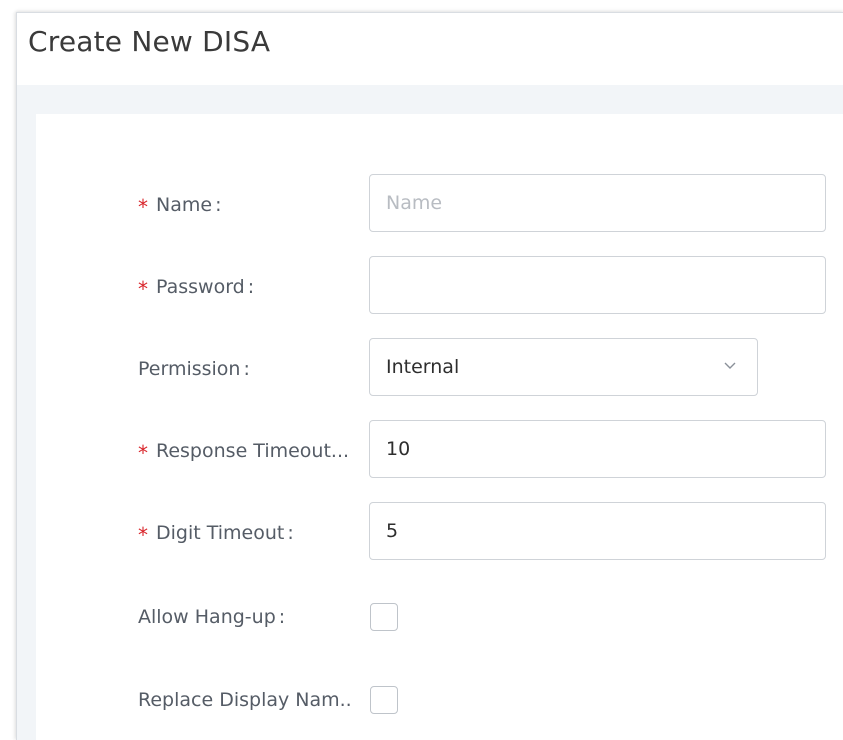 The image size is (843, 740). What do you see at coordinates (430, 49) in the screenshot?
I see `dialog-header: Create New DISA` at bounding box center [430, 49].